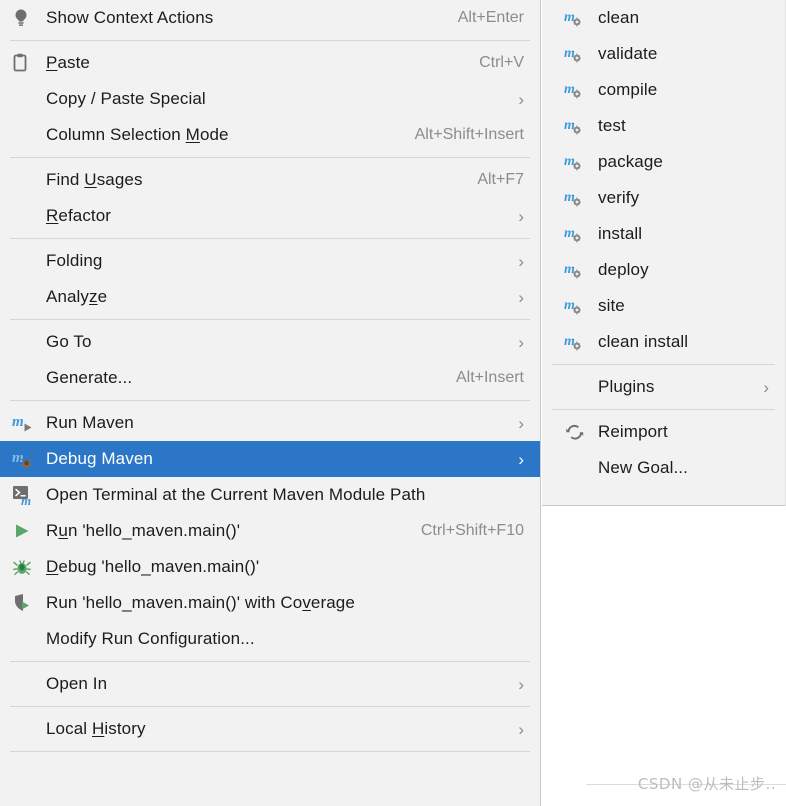  I want to click on menu-item-debug-hello-maven-main: Debug 'hello_maven.main()', so click(270, 567).